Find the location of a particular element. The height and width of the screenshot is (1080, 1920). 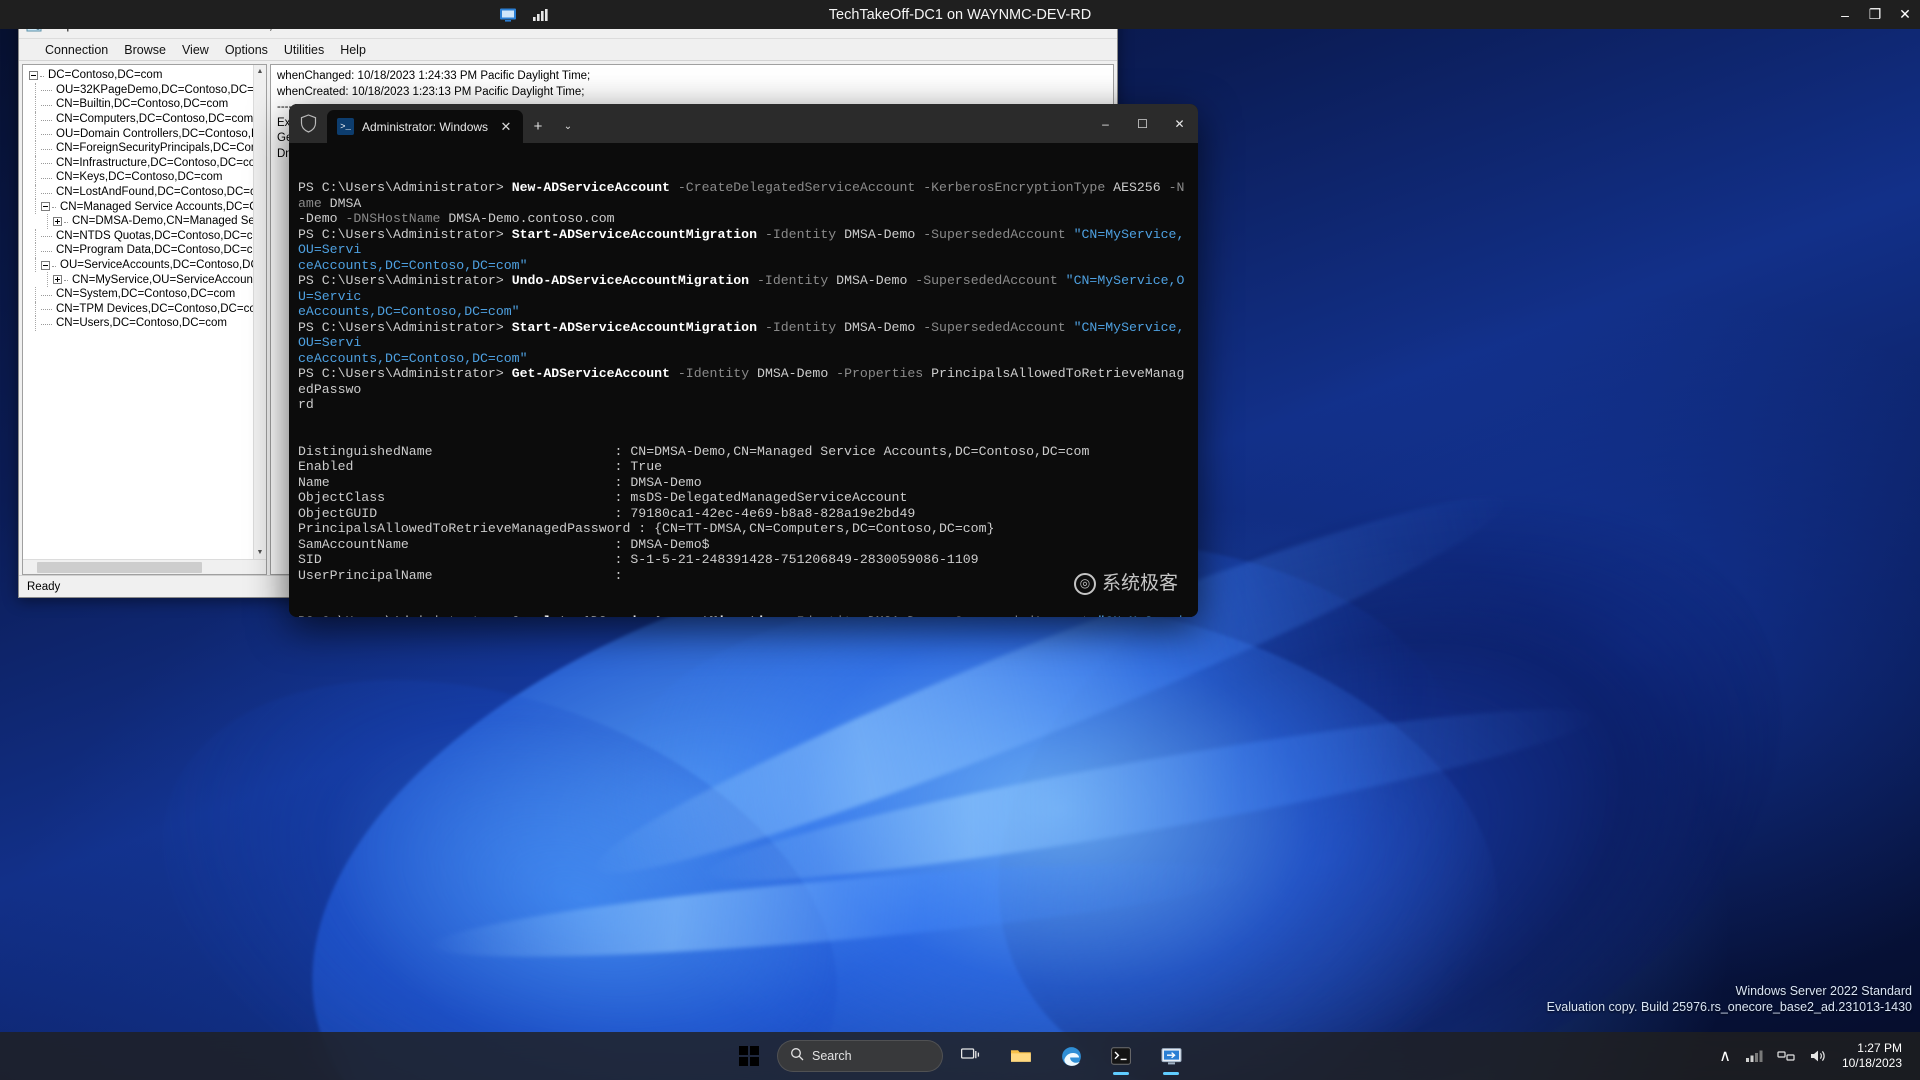

taskbar-terminal is located at coordinates (1121, 1056).